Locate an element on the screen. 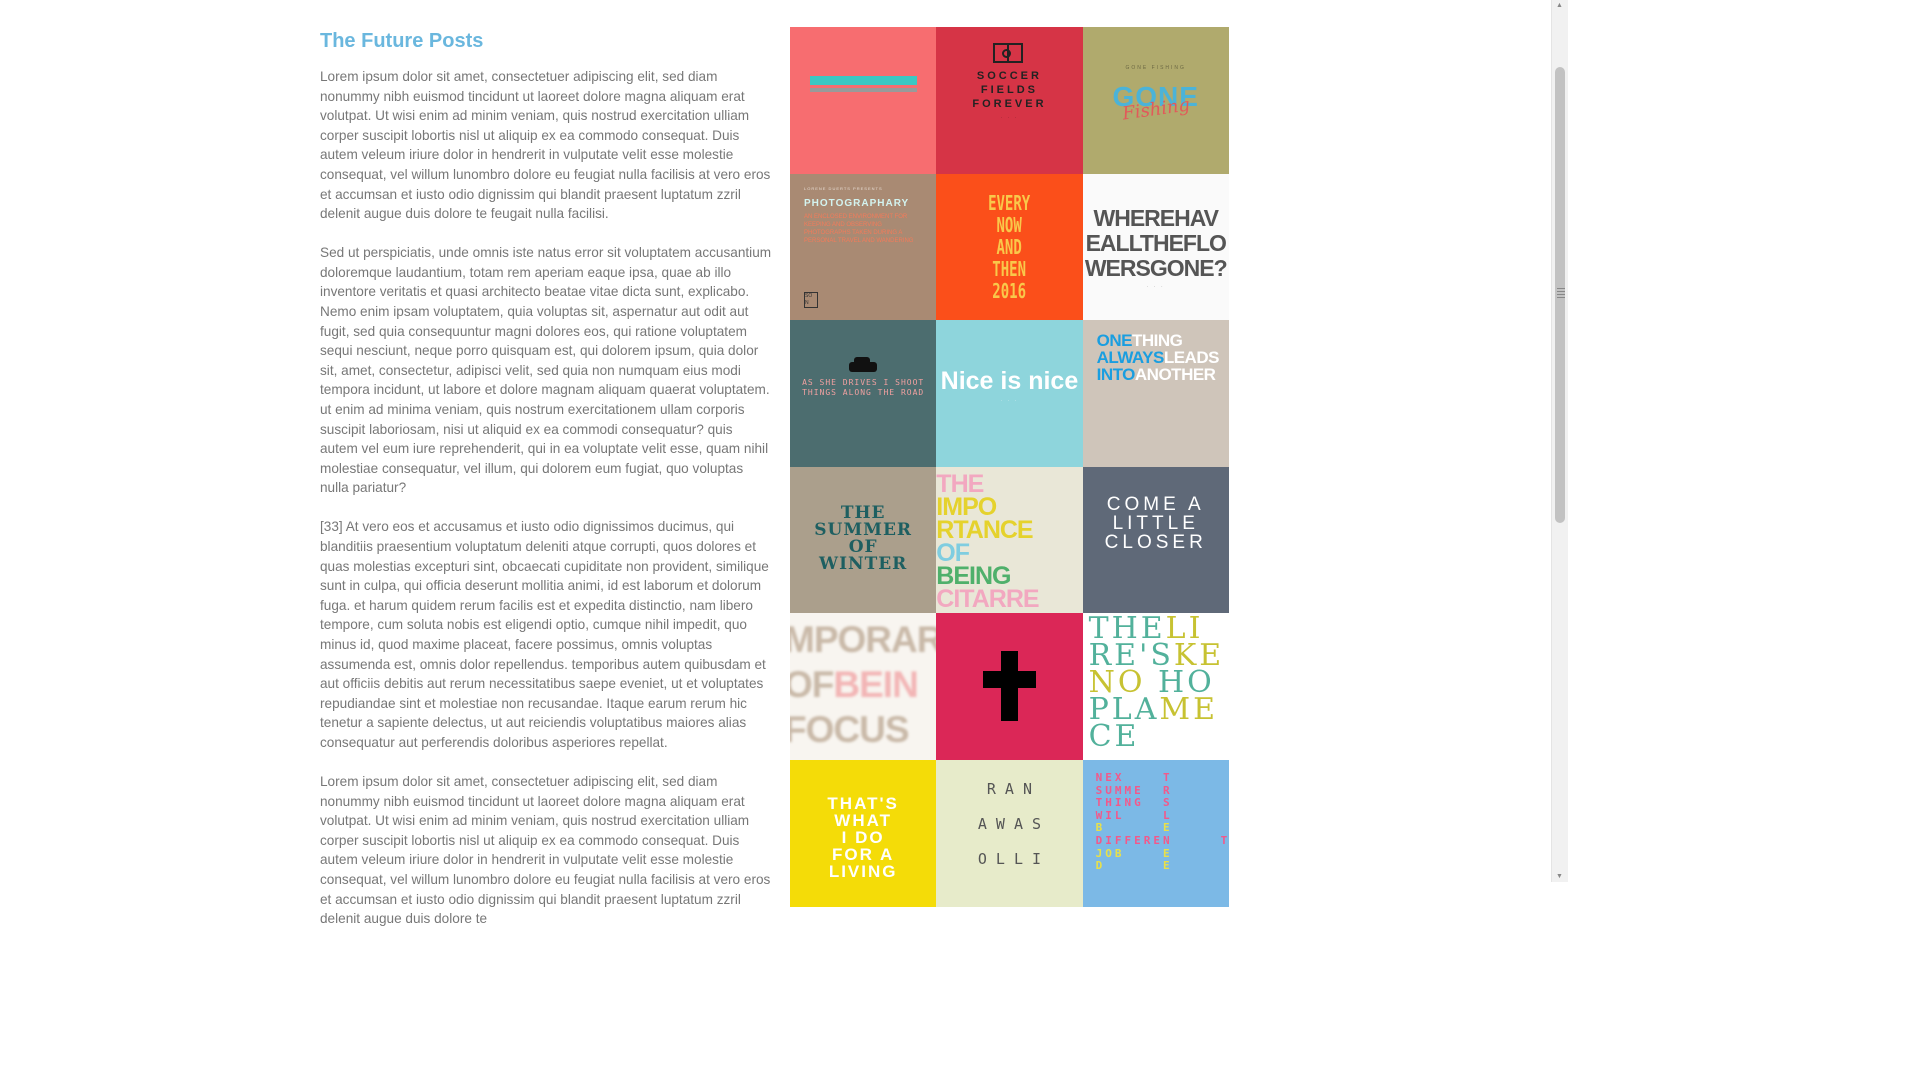  tile-text: ONETHING ALWAYSLEADS INTOANOTHER is located at coordinates (1158, 358).